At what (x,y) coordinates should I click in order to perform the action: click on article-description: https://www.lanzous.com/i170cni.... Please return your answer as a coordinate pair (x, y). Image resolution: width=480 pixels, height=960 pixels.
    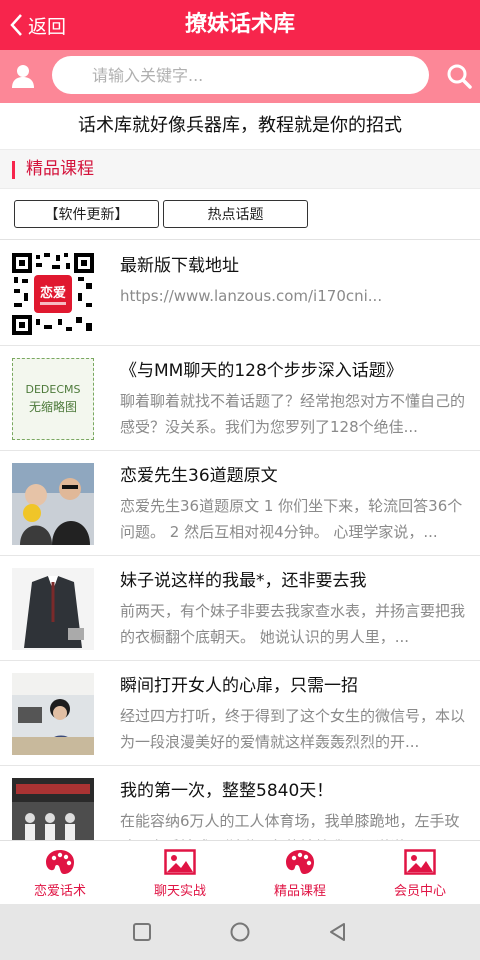
    Looking at the image, I should click on (251, 296).